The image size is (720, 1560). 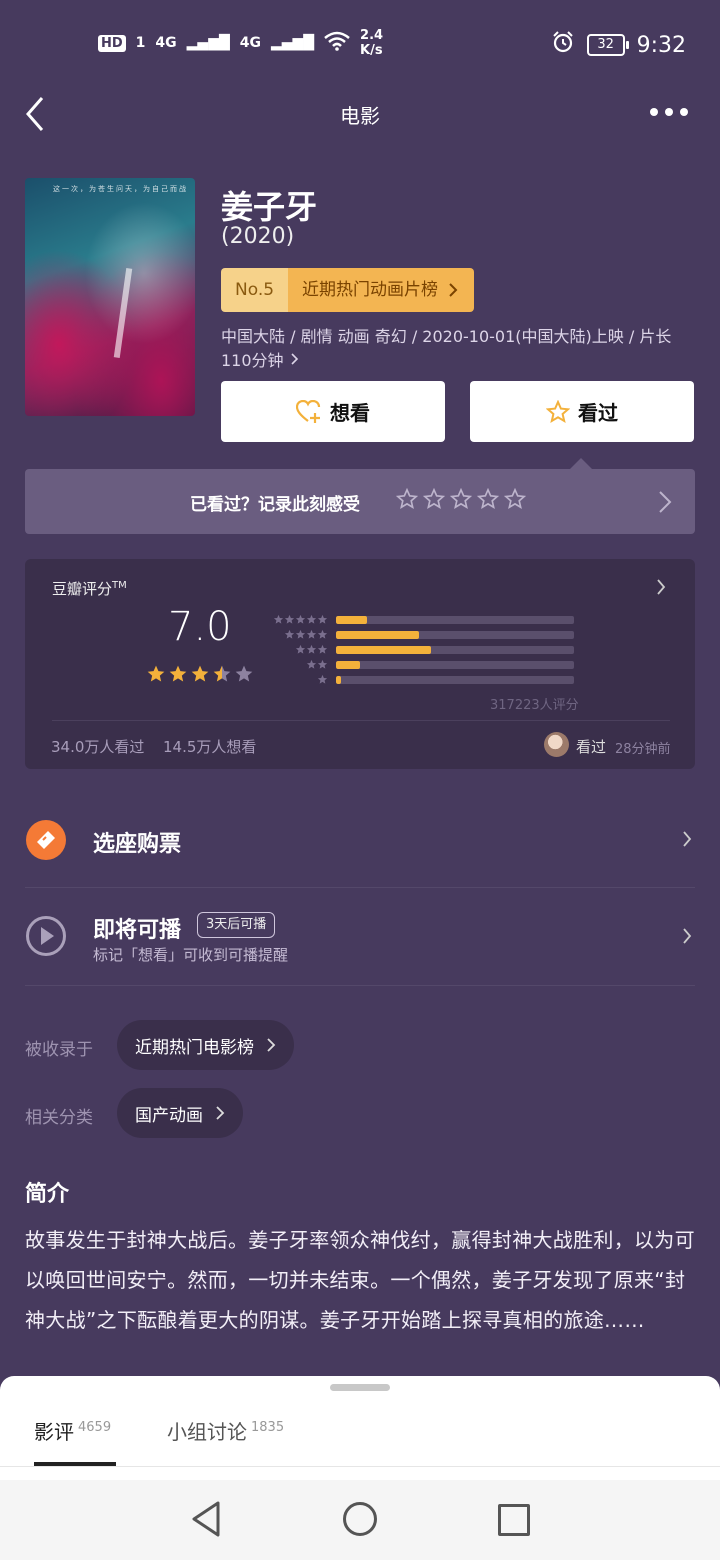 What do you see at coordinates (169, 1115) in the screenshot?
I see `category-value: 国产动画` at bounding box center [169, 1115].